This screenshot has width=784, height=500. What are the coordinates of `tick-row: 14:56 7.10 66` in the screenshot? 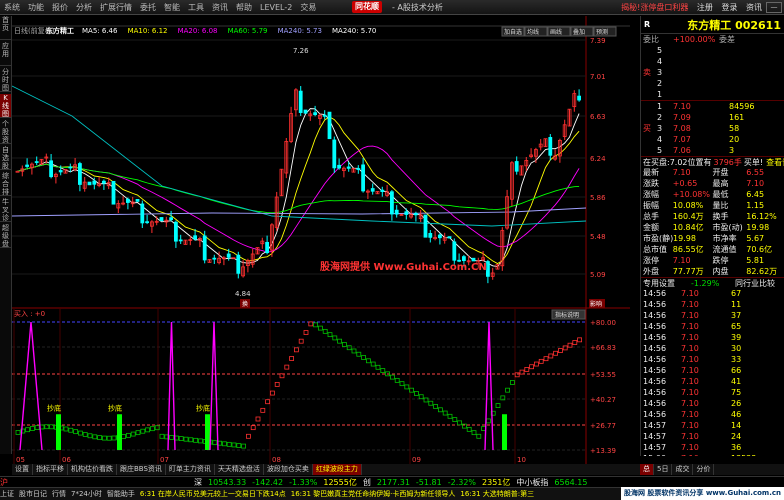 It's located at (712, 370).